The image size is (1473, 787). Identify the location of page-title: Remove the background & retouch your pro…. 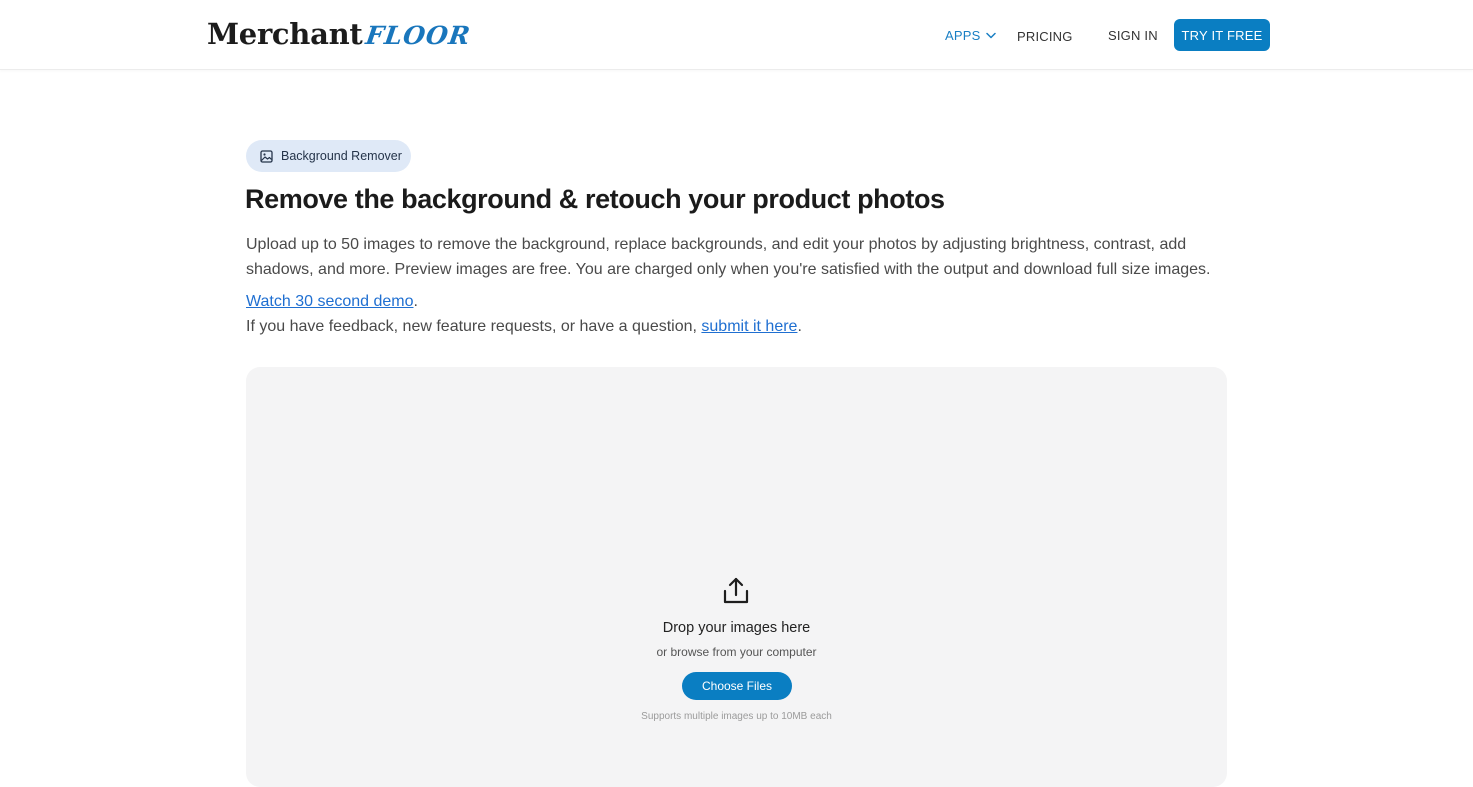
(595, 199).